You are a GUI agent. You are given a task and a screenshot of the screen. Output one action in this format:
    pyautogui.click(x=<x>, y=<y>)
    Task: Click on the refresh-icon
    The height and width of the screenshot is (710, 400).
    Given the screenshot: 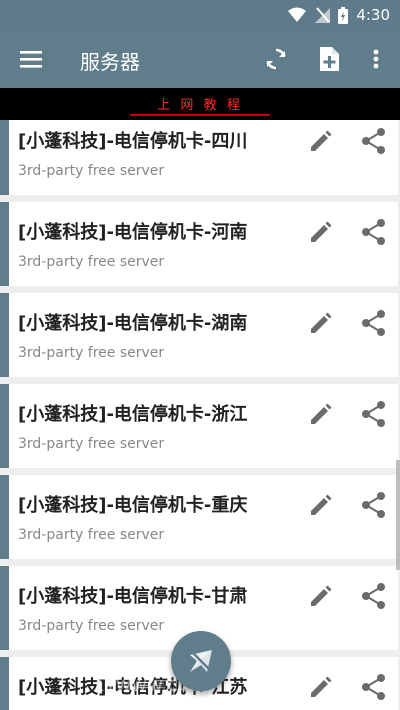 What is the action you would take?
    pyautogui.click(x=276, y=59)
    